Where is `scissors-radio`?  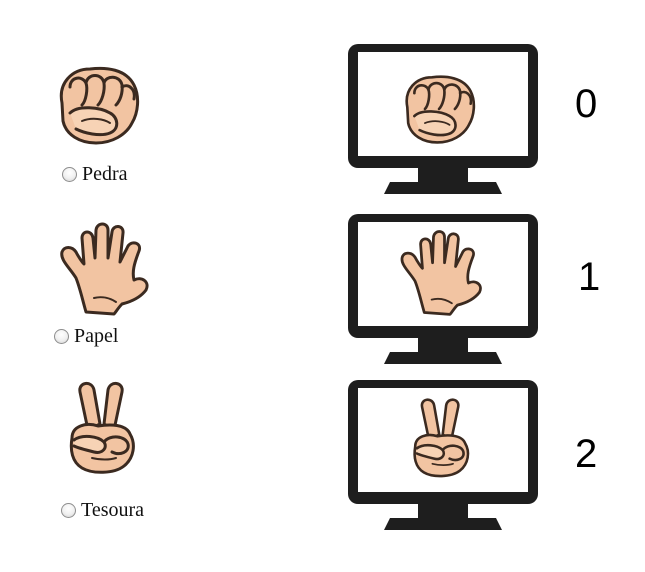
scissors-radio is located at coordinates (68, 510).